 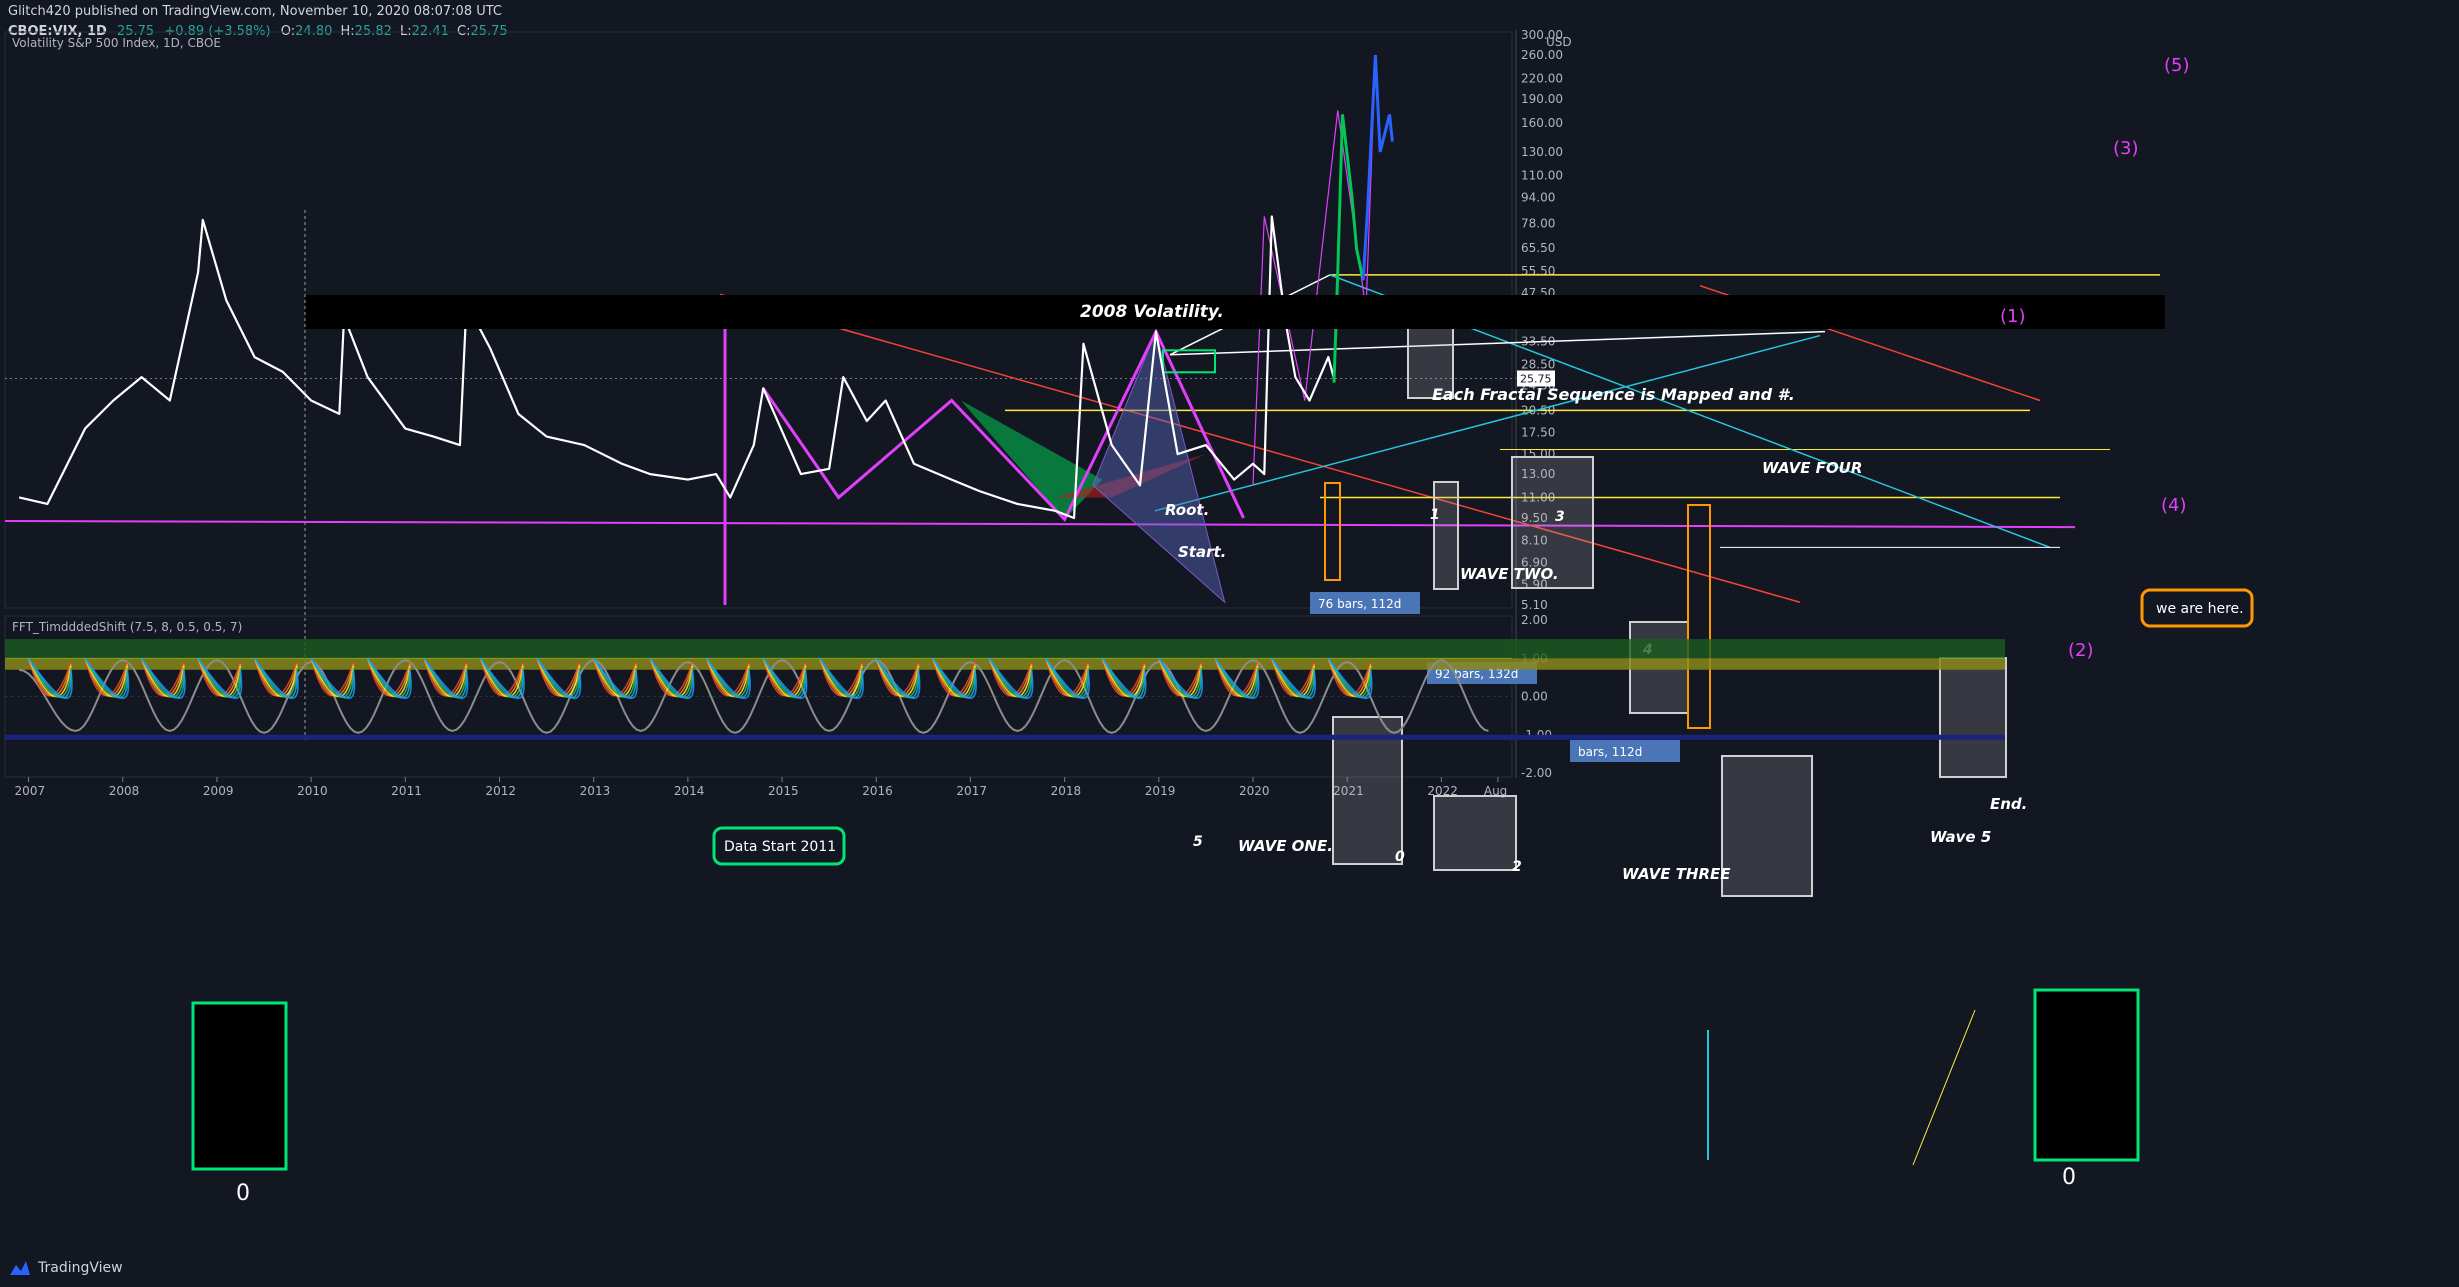 I want to click on osc-highlight-right, so click(x=2086, y=1075).